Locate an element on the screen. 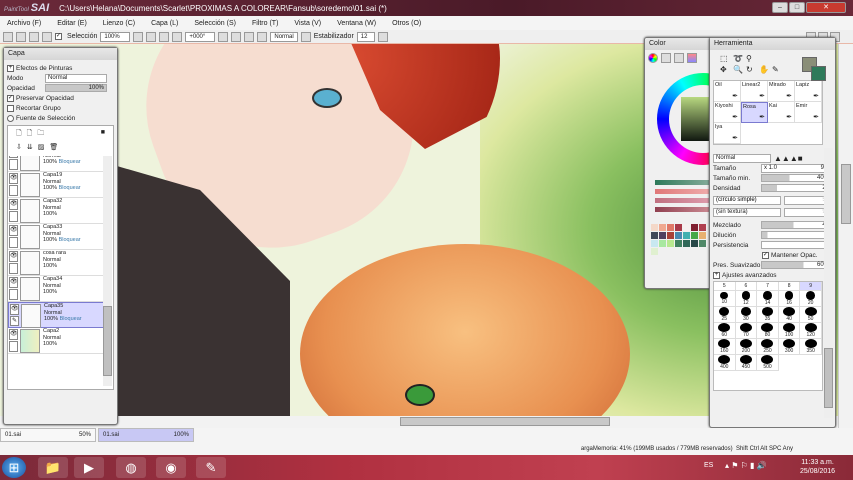  lasso-icon: ➰ is located at coordinates (738, 58).